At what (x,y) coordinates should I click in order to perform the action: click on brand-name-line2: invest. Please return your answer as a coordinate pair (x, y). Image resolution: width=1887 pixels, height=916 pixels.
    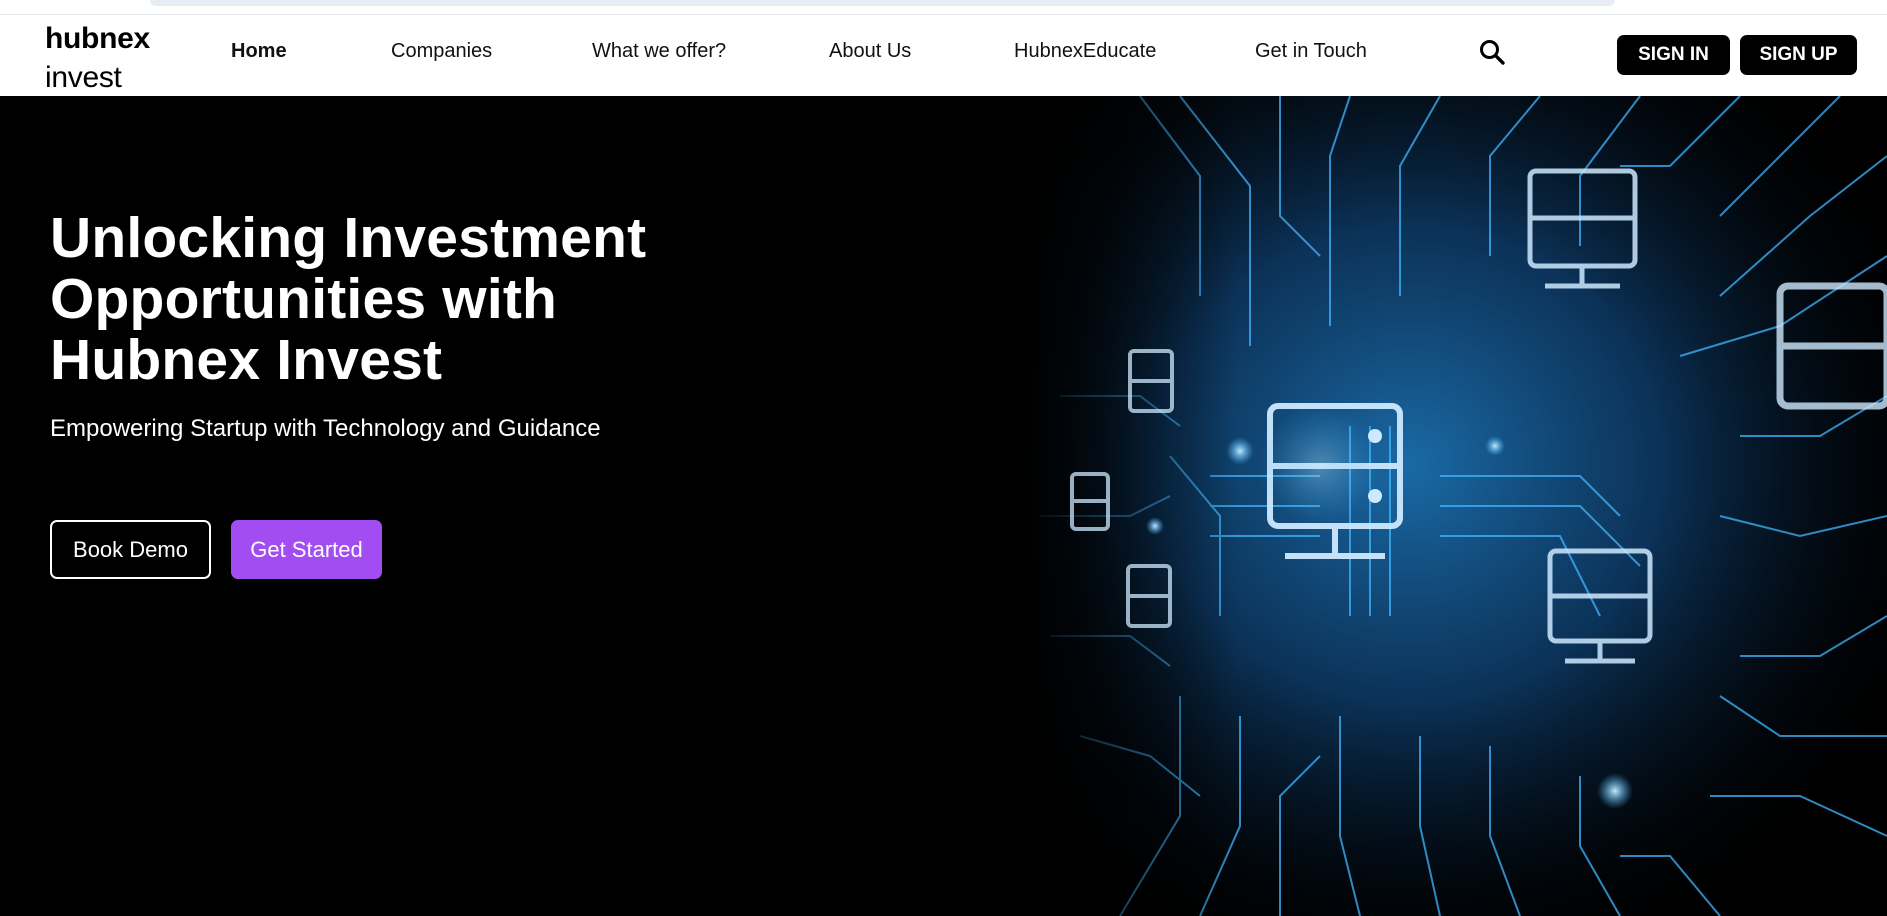
    Looking at the image, I should click on (83, 77).